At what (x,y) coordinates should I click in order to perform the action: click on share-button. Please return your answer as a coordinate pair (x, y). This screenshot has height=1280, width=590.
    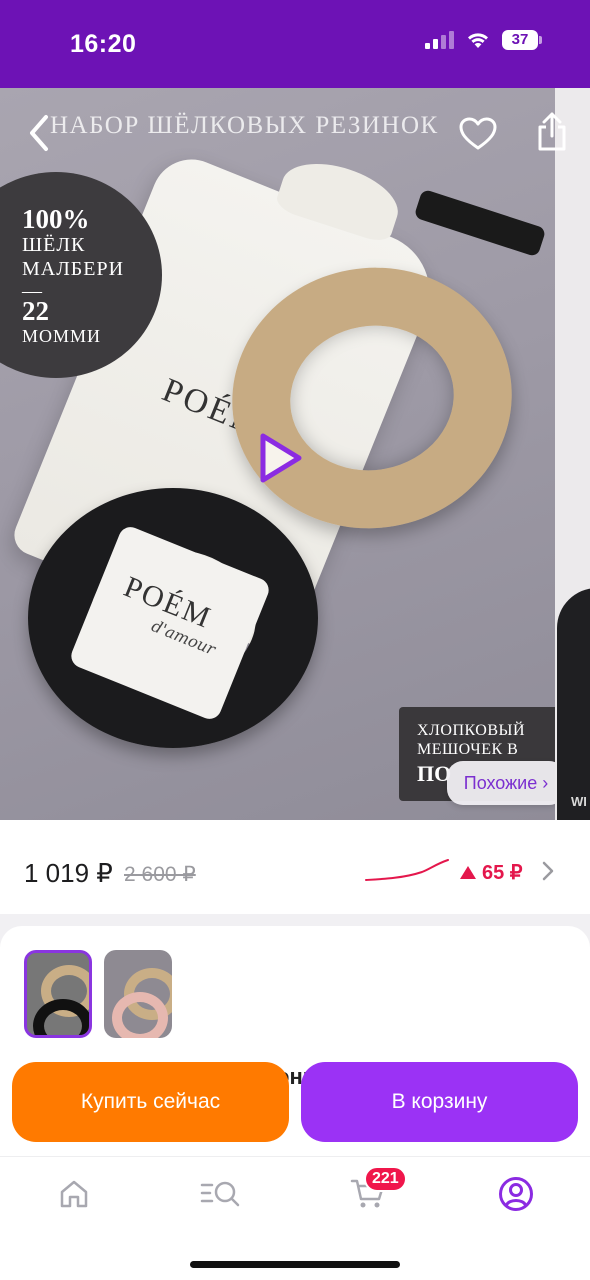
    Looking at the image, I should click on (552, 132).